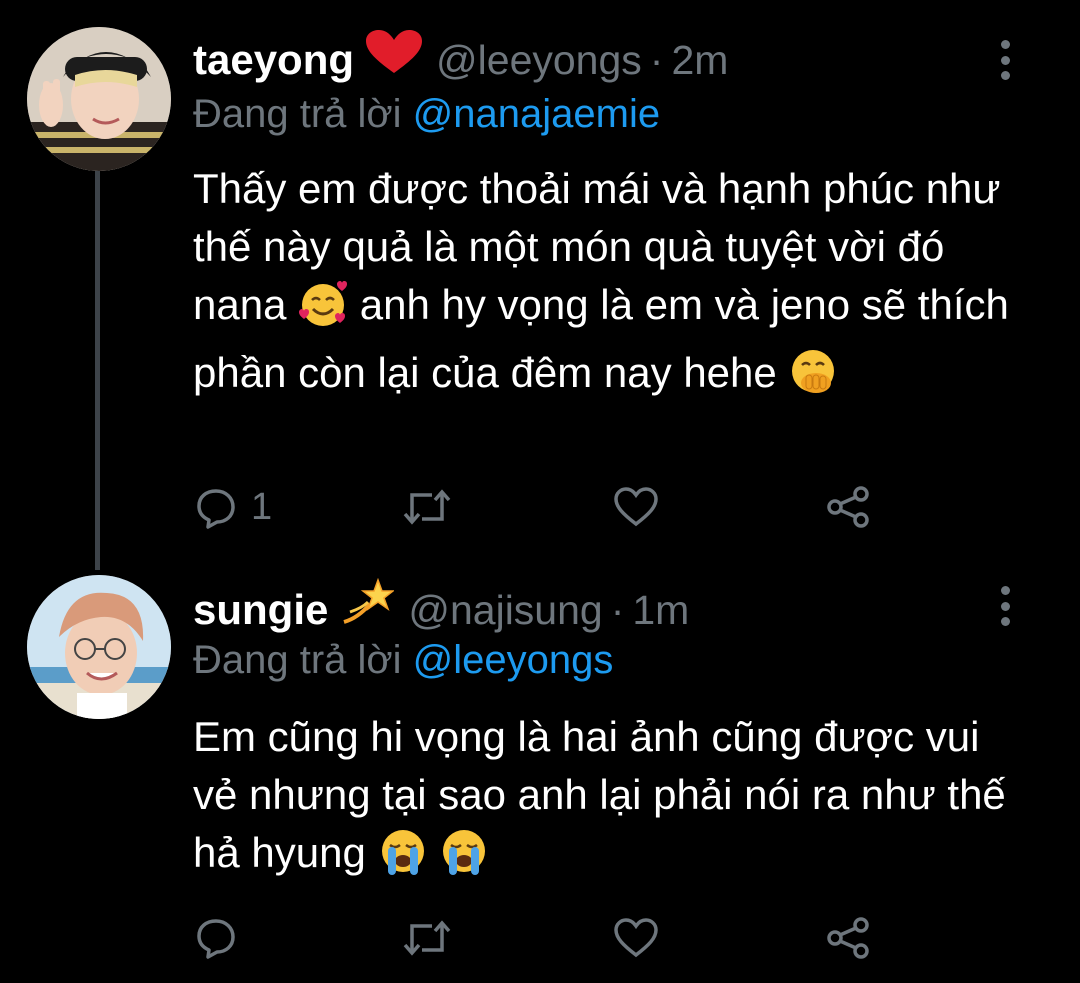 This screenshot has width=1080, height=983. Describe the element at coordinates (99, 647) in the screenshot. I see `avatar-sungie` at that location.